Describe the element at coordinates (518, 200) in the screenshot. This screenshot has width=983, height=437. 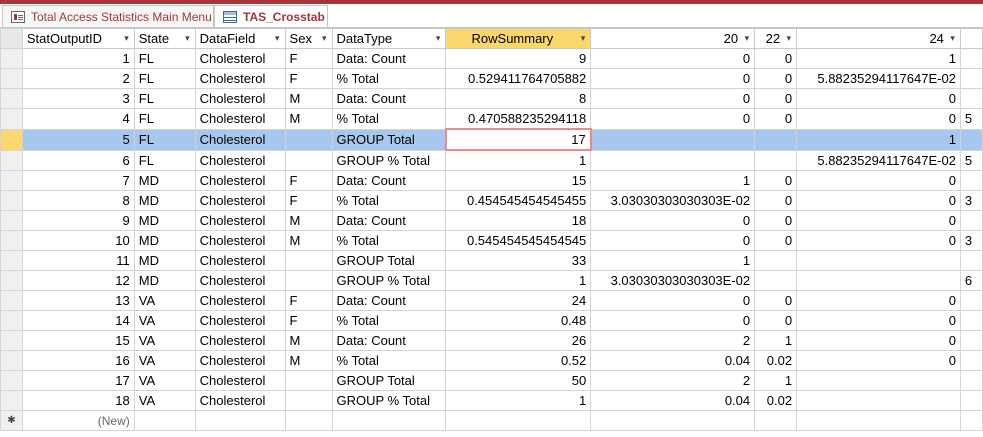
I see `table-cell: 0.454545454545455` at that location.